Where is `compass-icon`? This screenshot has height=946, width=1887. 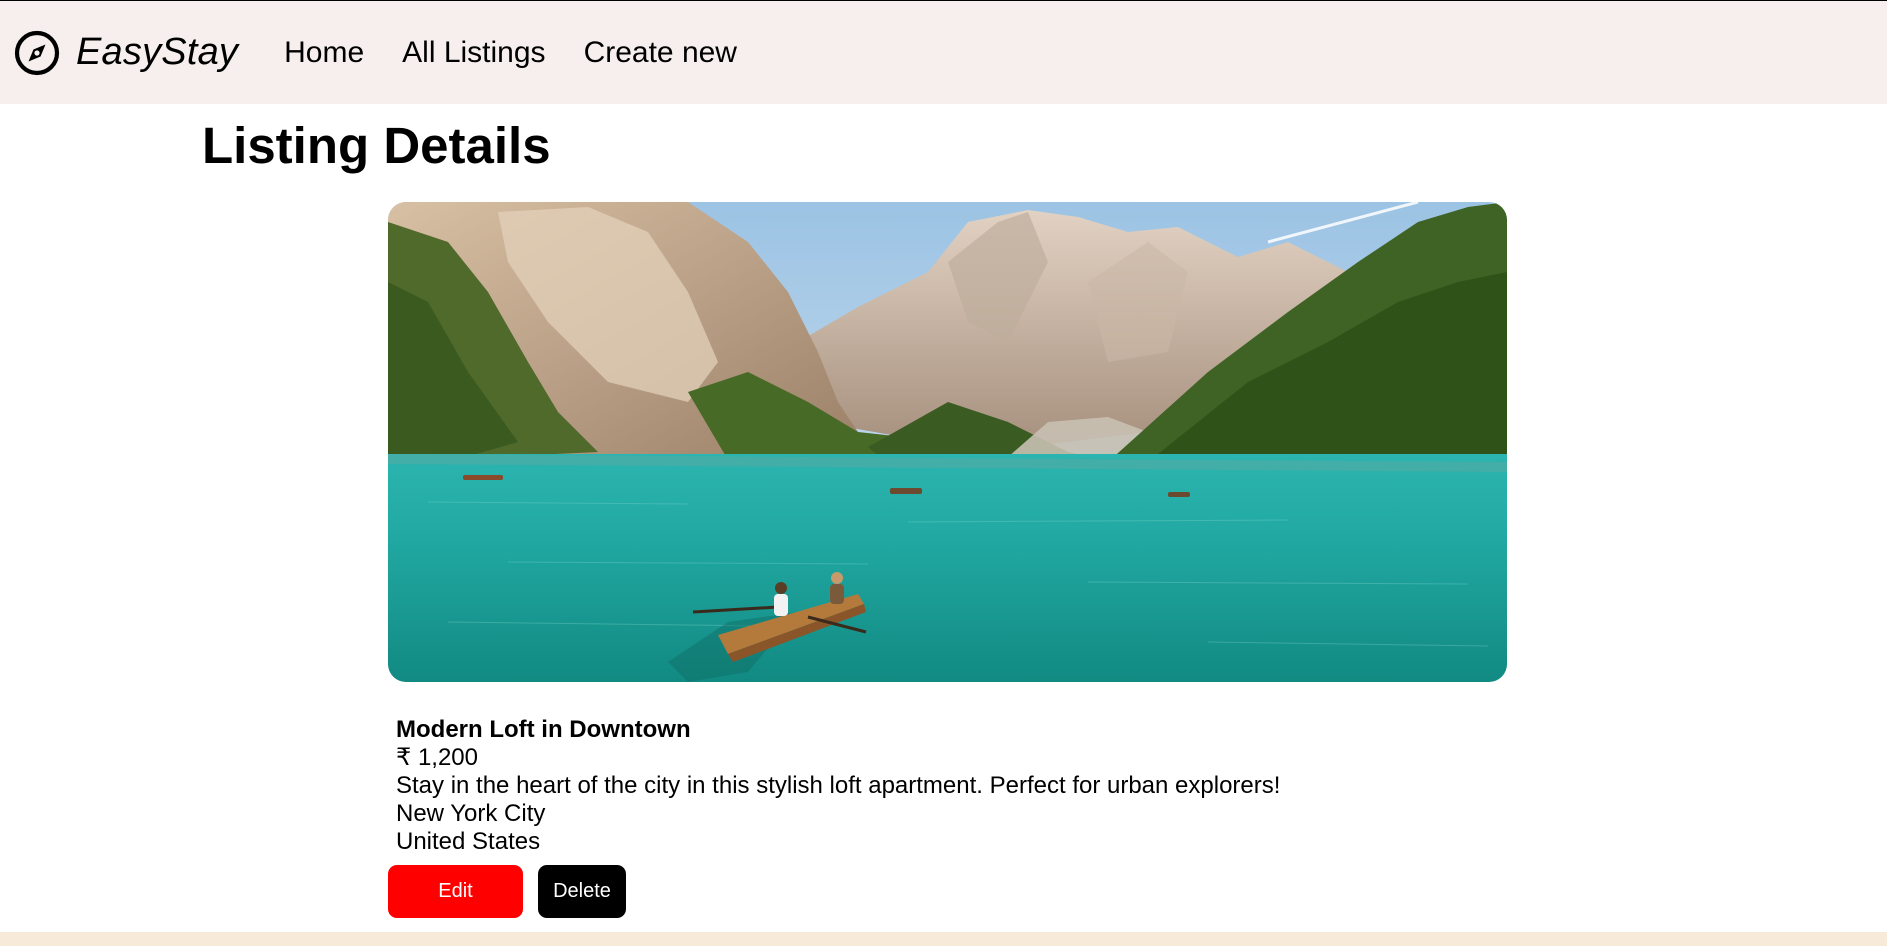 compass-icon is located at coordinates (37, 53).